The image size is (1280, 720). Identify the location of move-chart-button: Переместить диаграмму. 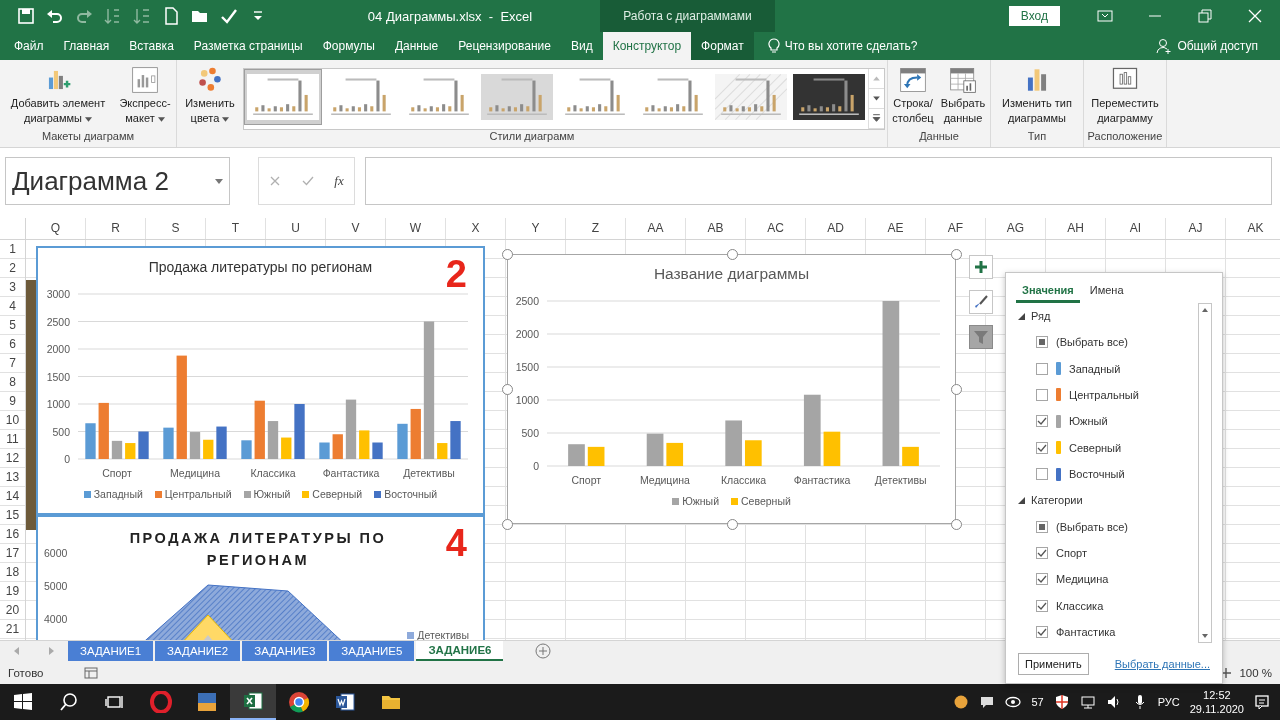
(1125, 96).